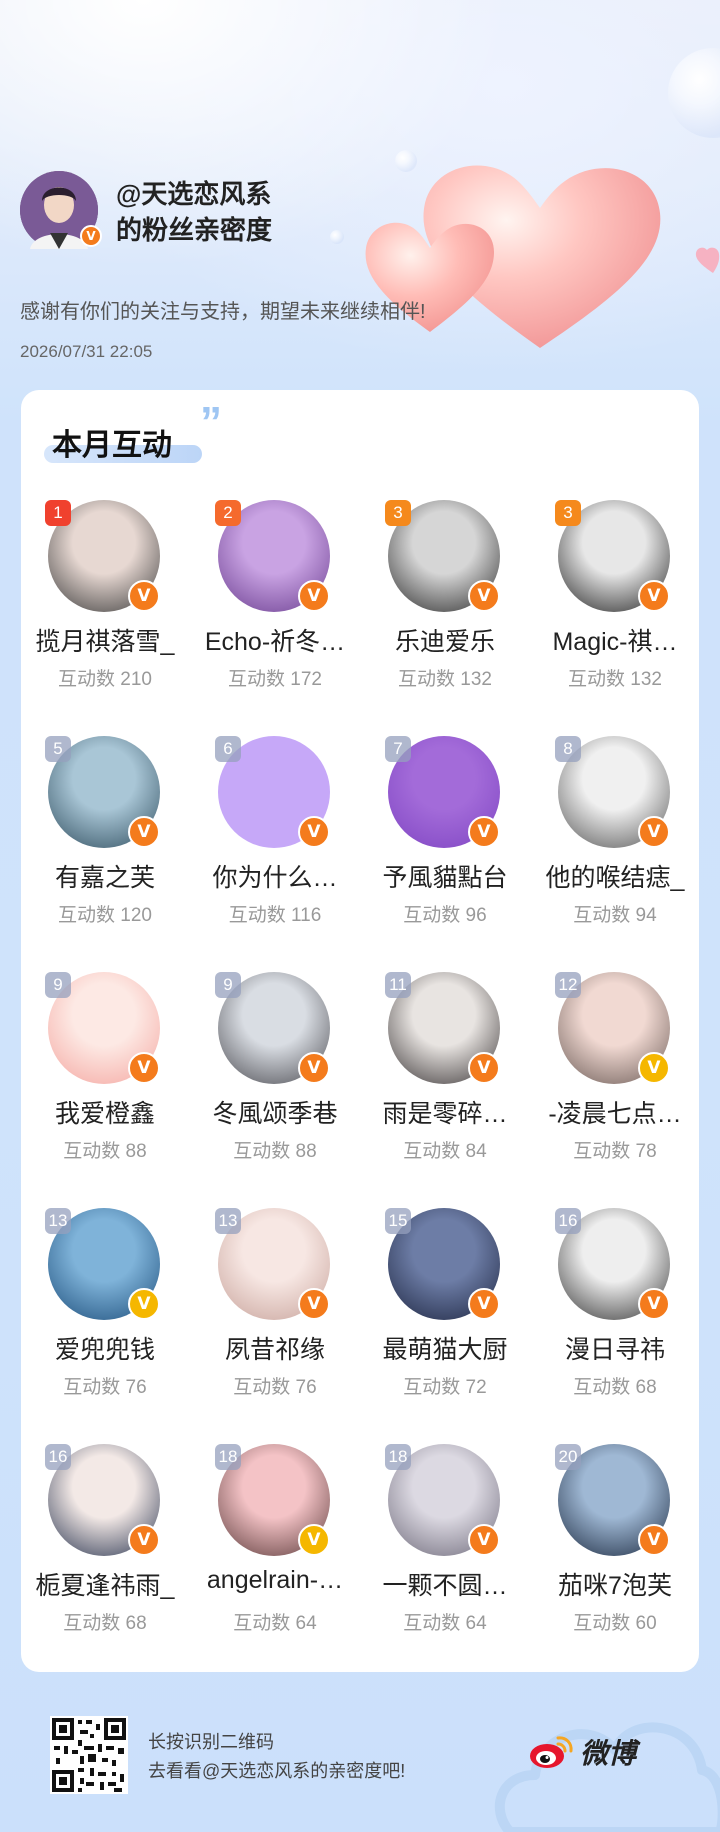 The height and width of the screenshot is (1832, 720). What do you see at coordinates (615, 915) in the screenshot?
I see `interaction-count: 互动数 94` at bounding box center [615, 915].